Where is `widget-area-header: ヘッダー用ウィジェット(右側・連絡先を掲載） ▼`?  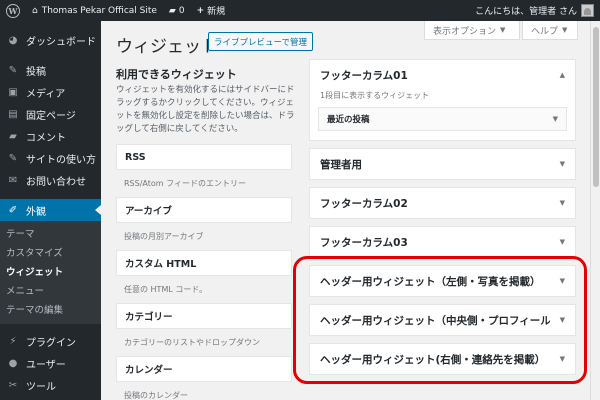
widget-area-header: ヘッダー用ウィジェット(右側・連絡先を掲載） ▼ is located at coordinates (442, 359).